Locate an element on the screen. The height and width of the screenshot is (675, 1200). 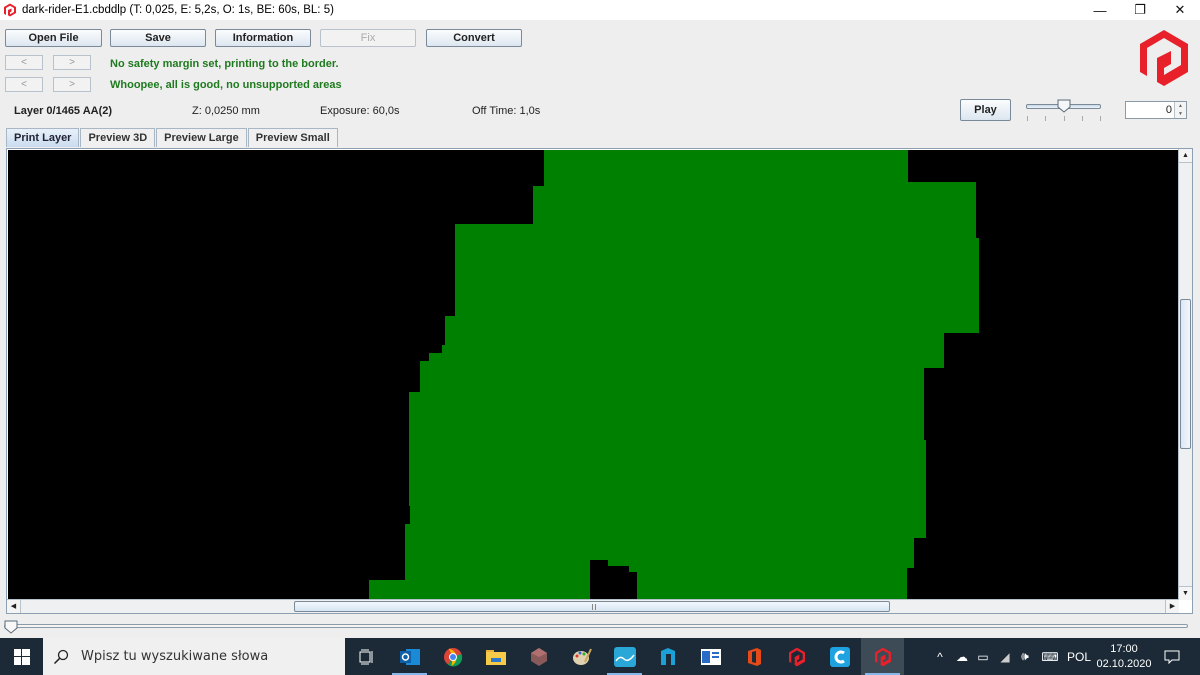
window-icon is located at coordinates (710, 656).